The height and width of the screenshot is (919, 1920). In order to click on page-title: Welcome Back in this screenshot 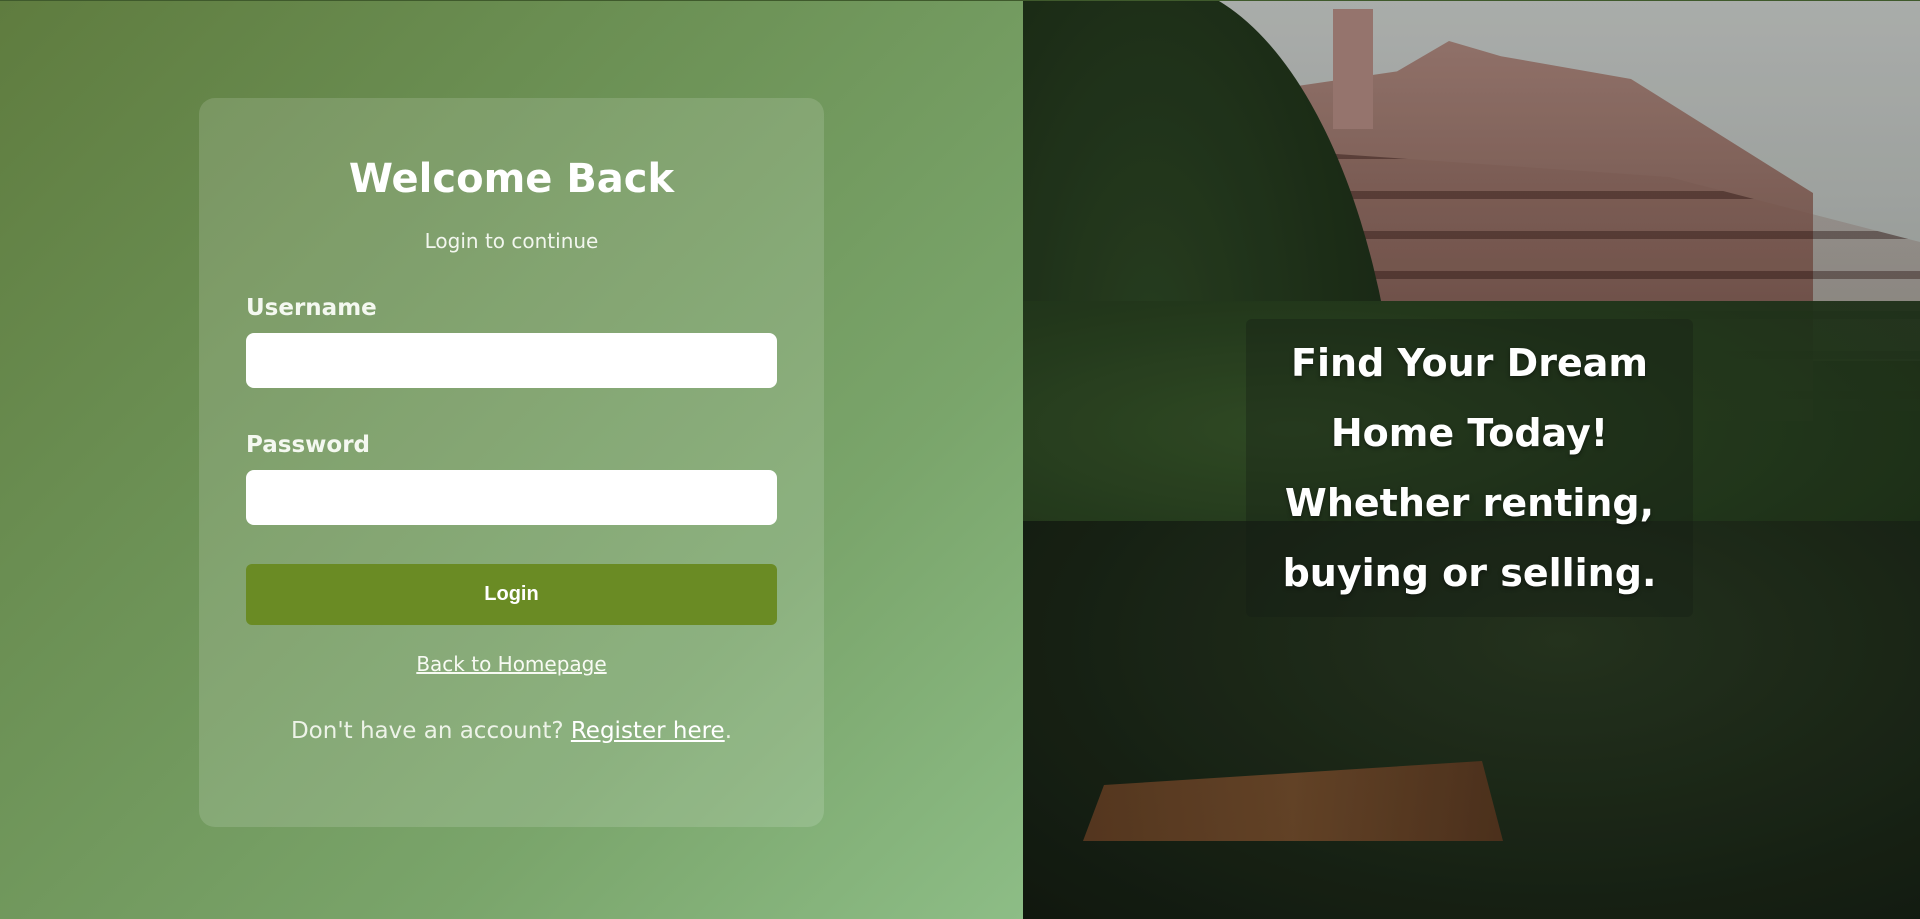, I will do `click(511, 179)`.